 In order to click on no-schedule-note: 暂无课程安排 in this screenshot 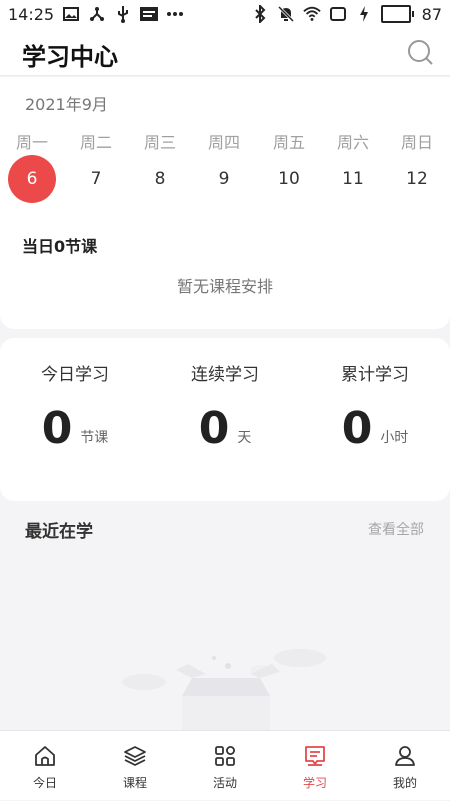, I will do `click(224, 286)`.